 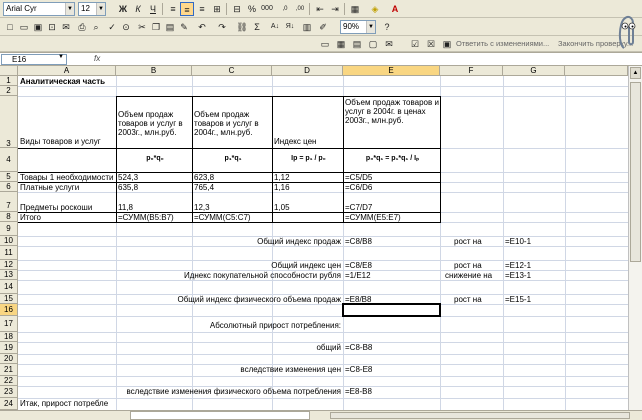 I want to click on cell-e13: =1/E12, so click(x=357, y=275).